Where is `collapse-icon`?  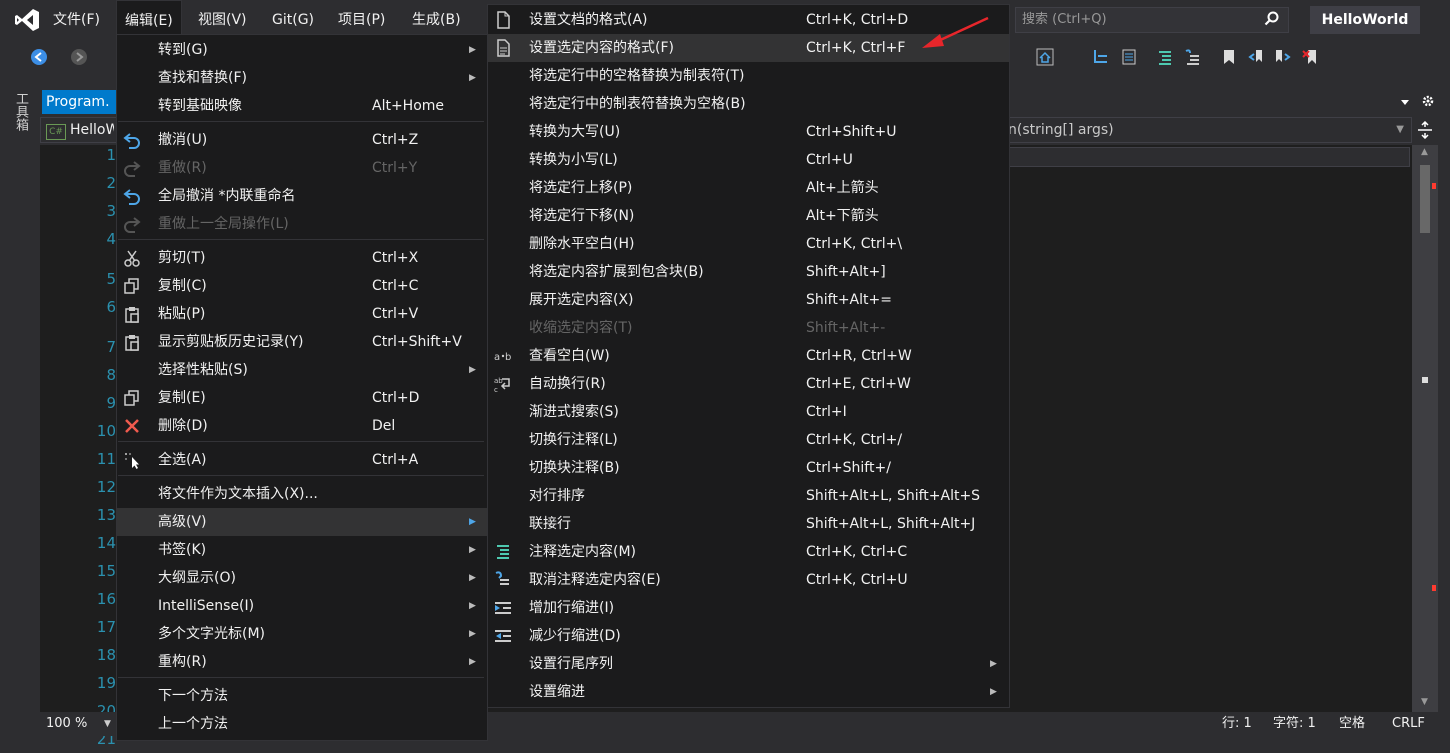
collapse-icon is located at coordinates (1129, 57).